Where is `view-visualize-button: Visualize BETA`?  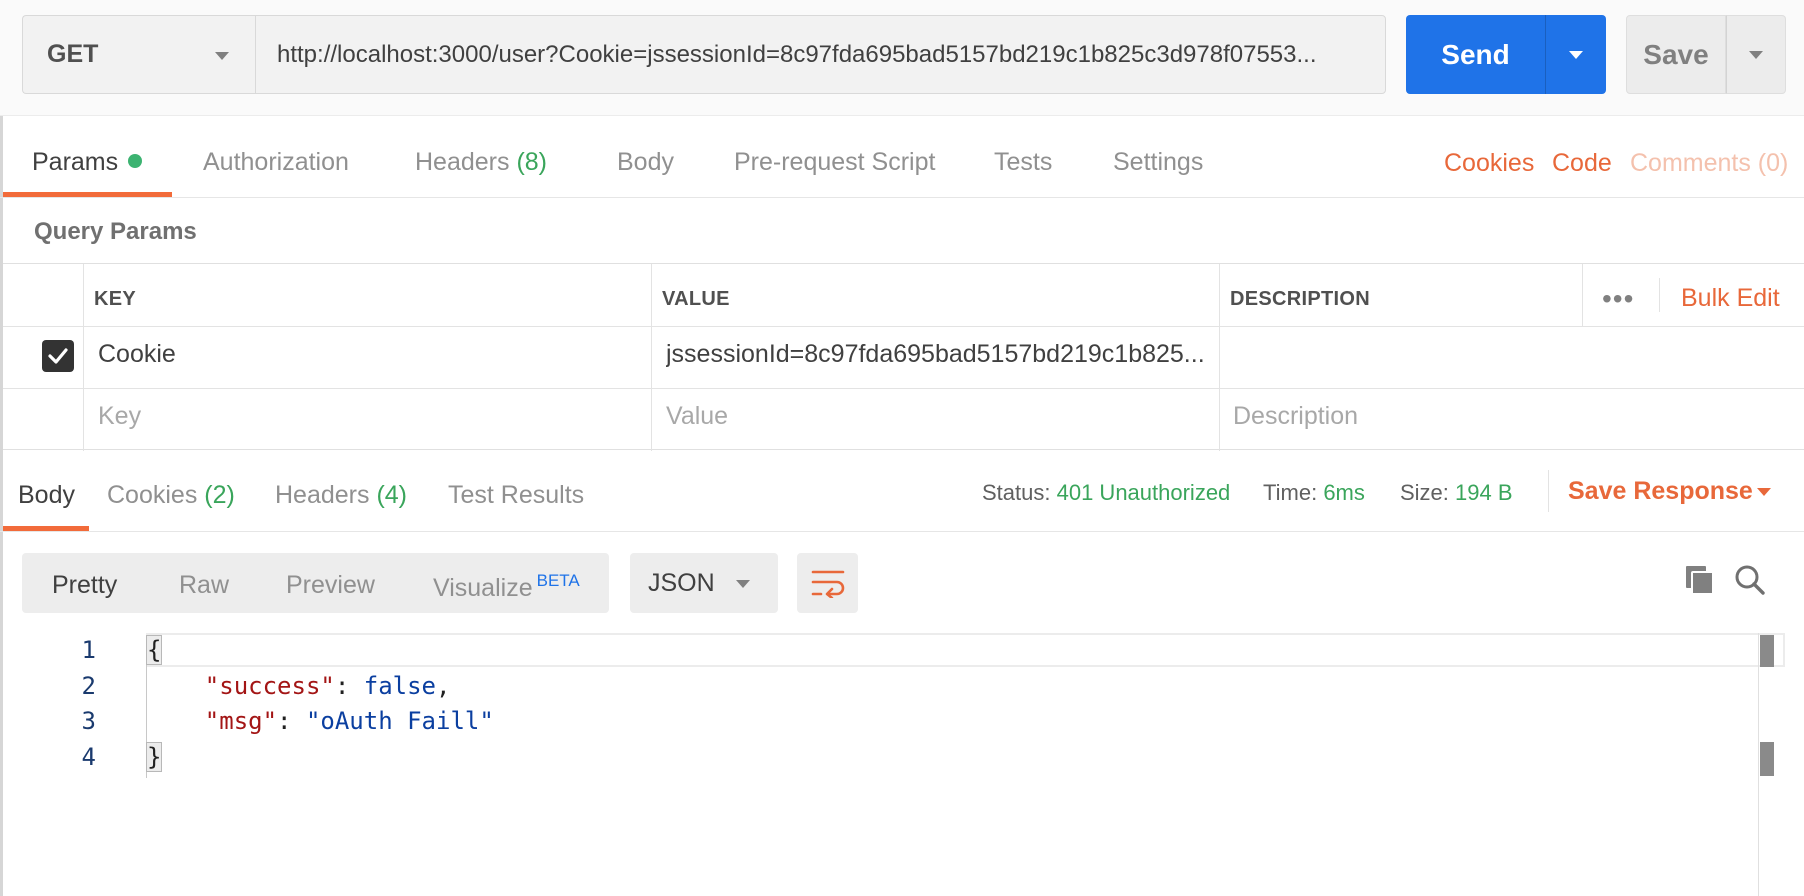
view-visualize-button: Visualize BETA is located at coordinates (506, 587).